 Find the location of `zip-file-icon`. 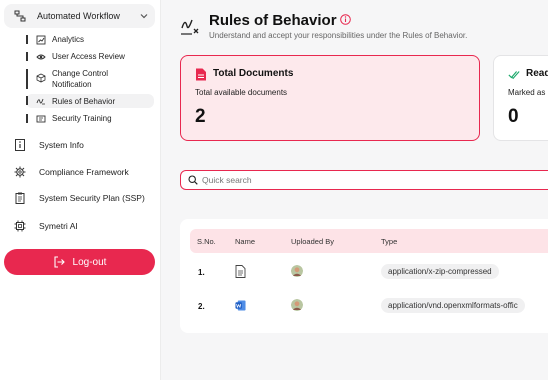

zip-file-icon is located at coordinates (240, 271).